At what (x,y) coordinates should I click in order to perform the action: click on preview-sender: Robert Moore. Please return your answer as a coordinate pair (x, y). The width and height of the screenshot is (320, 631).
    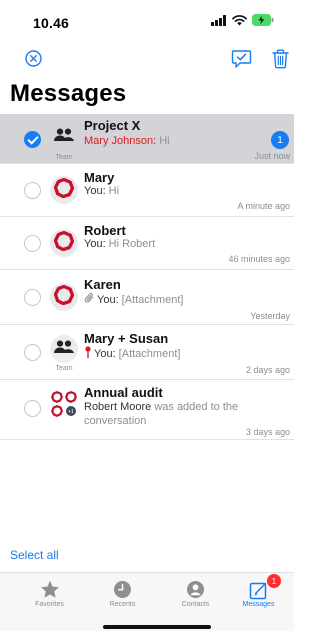
    Looking at the image, I should click on (118, 407).